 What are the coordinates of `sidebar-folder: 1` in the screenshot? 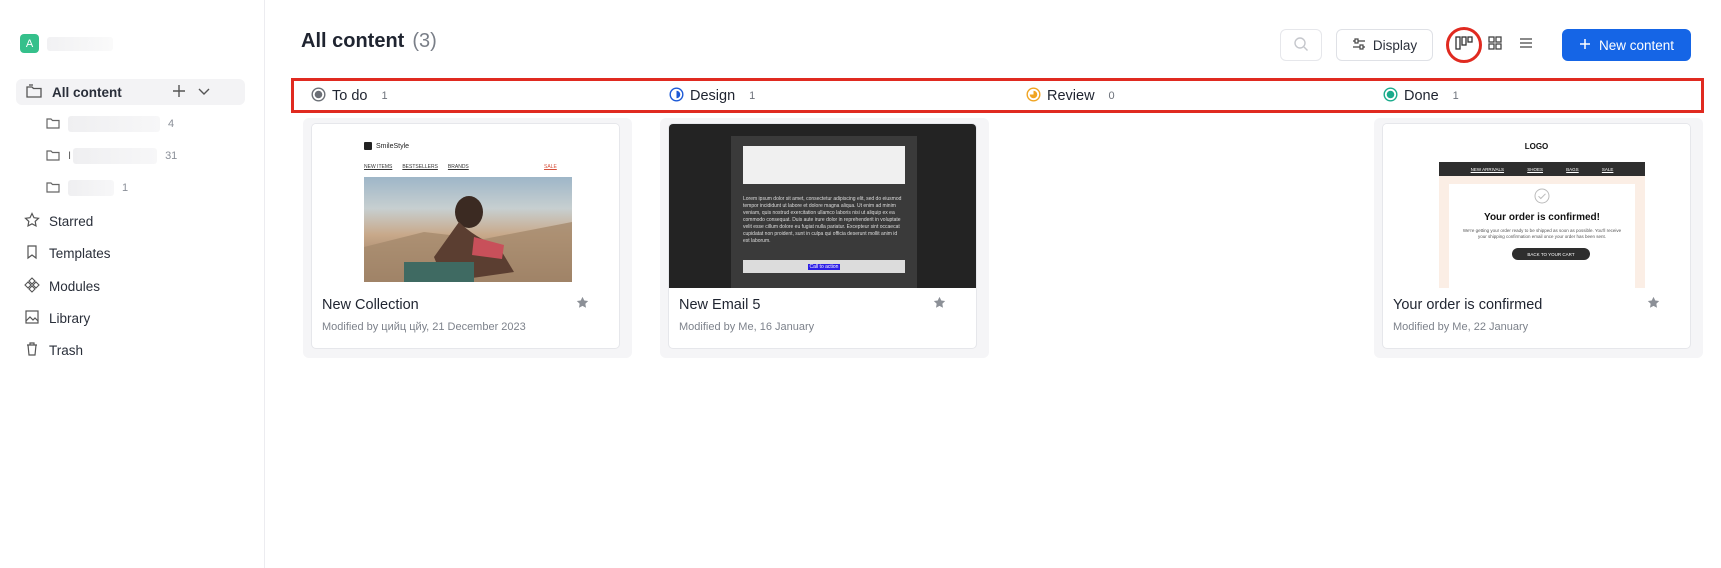 It's located at (87, 188).